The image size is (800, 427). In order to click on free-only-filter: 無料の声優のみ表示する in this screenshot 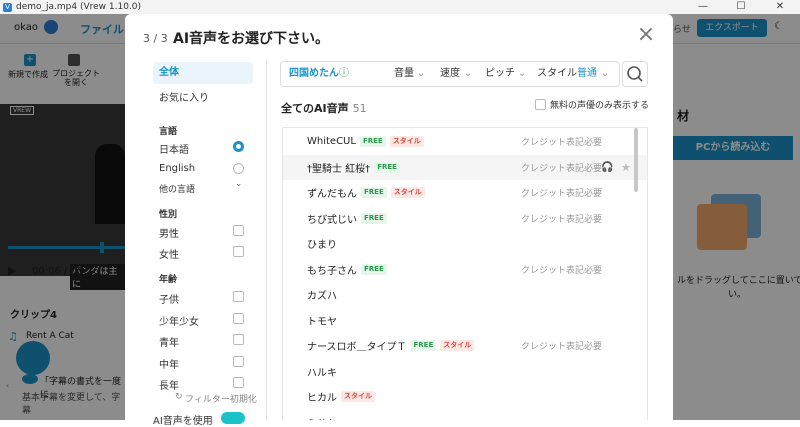, I will do `click(592, 104)`.